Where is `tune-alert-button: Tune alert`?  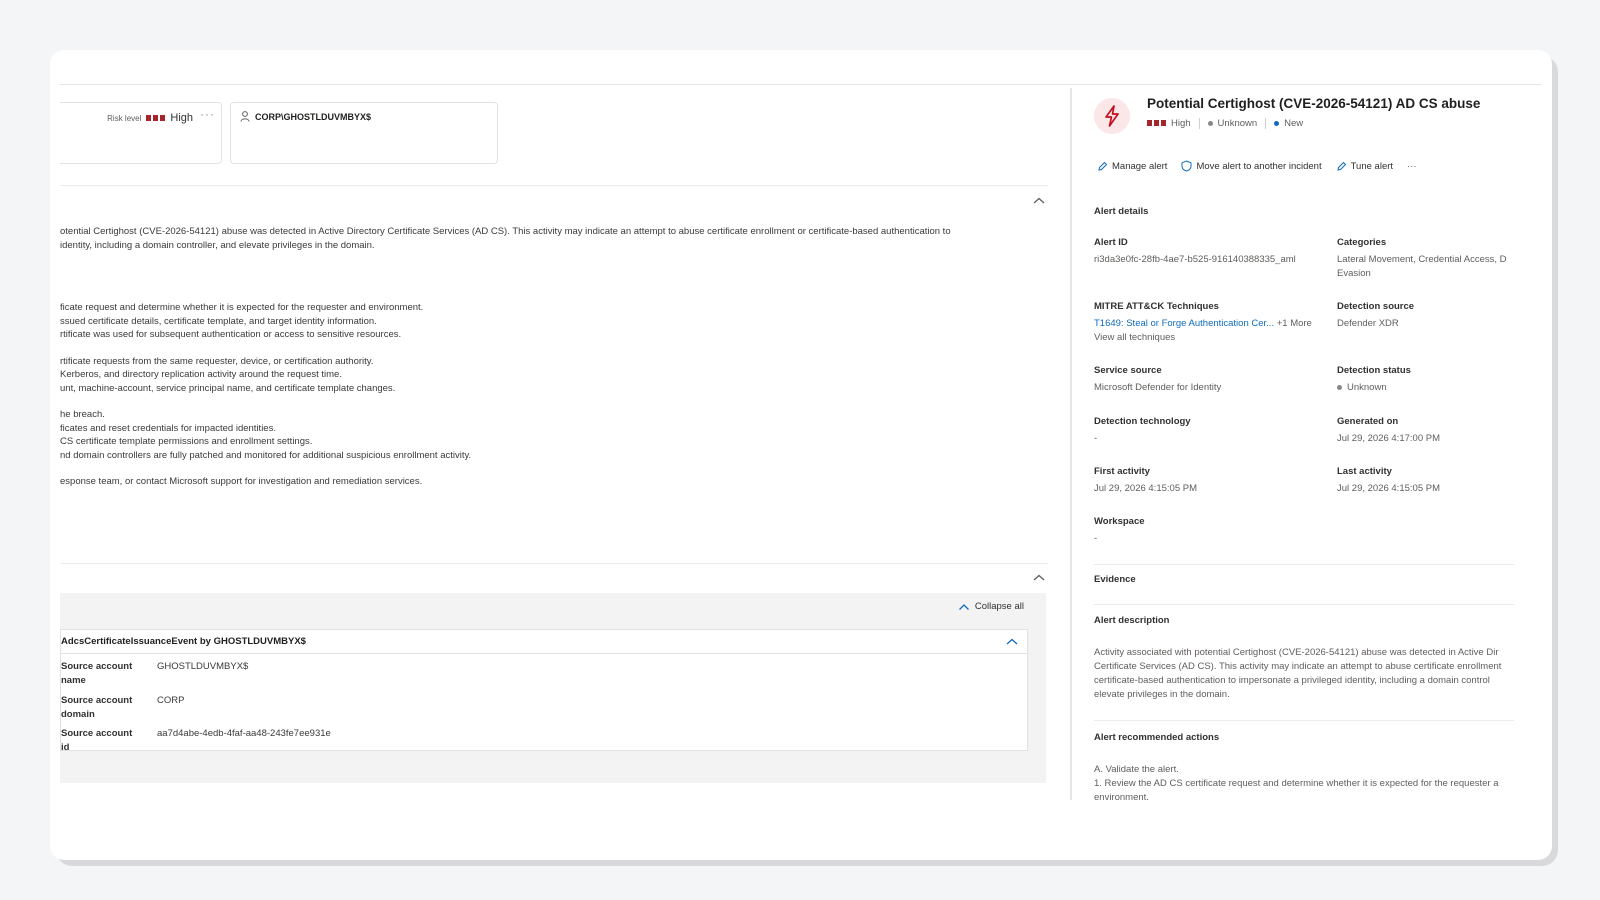
tune-alert-button: Tune alert is located at coordinates (1364, 166).